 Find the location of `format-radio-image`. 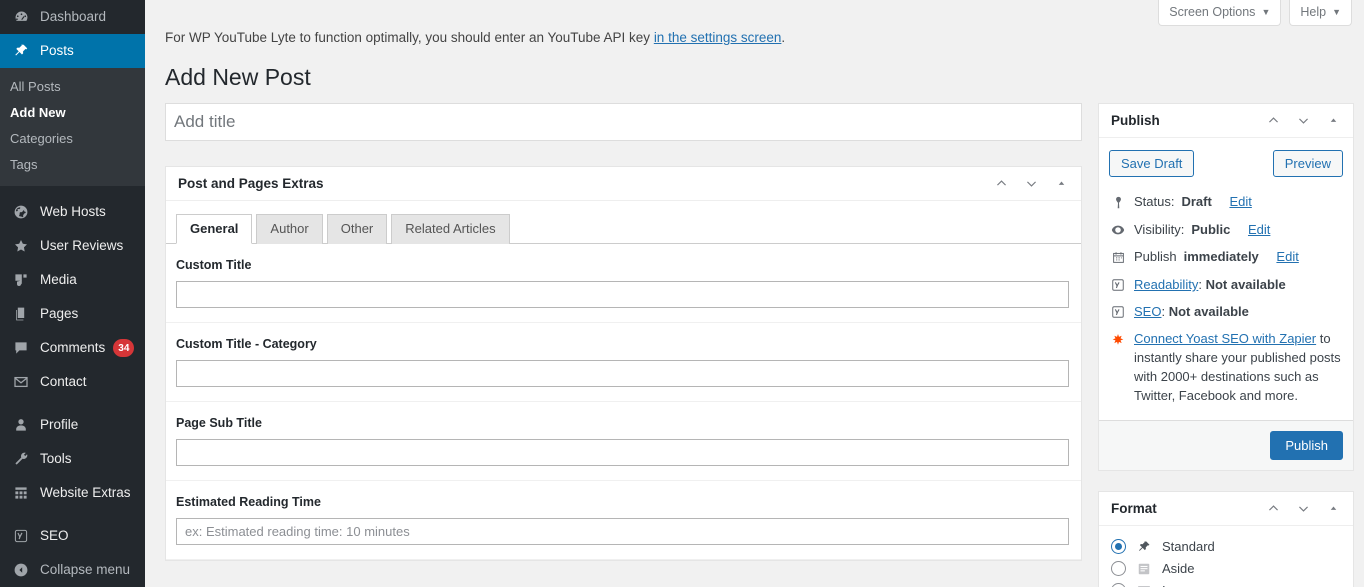

format-radio-image is located at coordinates (1118, 585).